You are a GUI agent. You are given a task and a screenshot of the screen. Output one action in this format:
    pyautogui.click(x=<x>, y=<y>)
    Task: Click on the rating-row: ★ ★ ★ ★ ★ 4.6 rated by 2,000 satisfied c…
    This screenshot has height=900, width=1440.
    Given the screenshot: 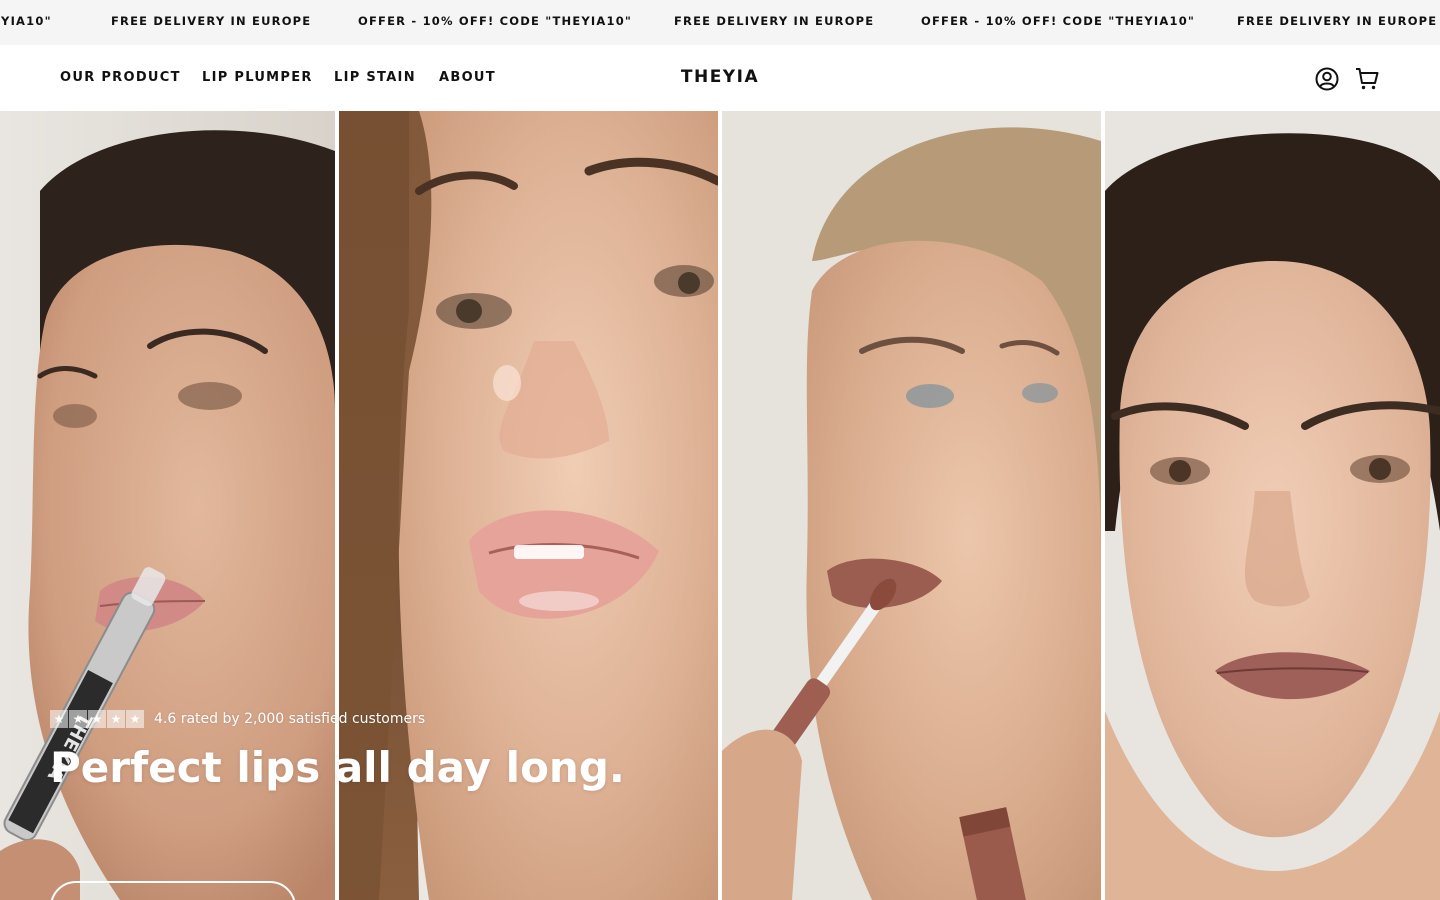 What is the action you would take?
    pyautogui.click(x=237, y=719)
    